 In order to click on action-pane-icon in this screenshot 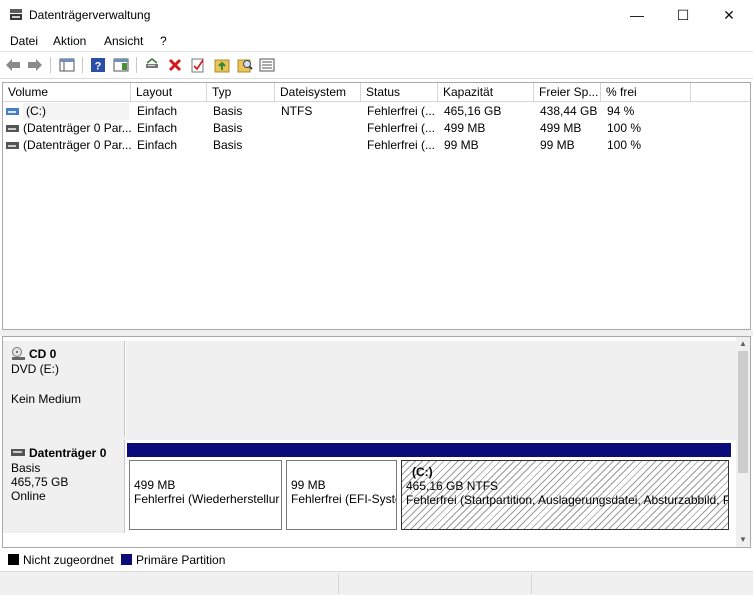, I will do `click(121, 65)`.